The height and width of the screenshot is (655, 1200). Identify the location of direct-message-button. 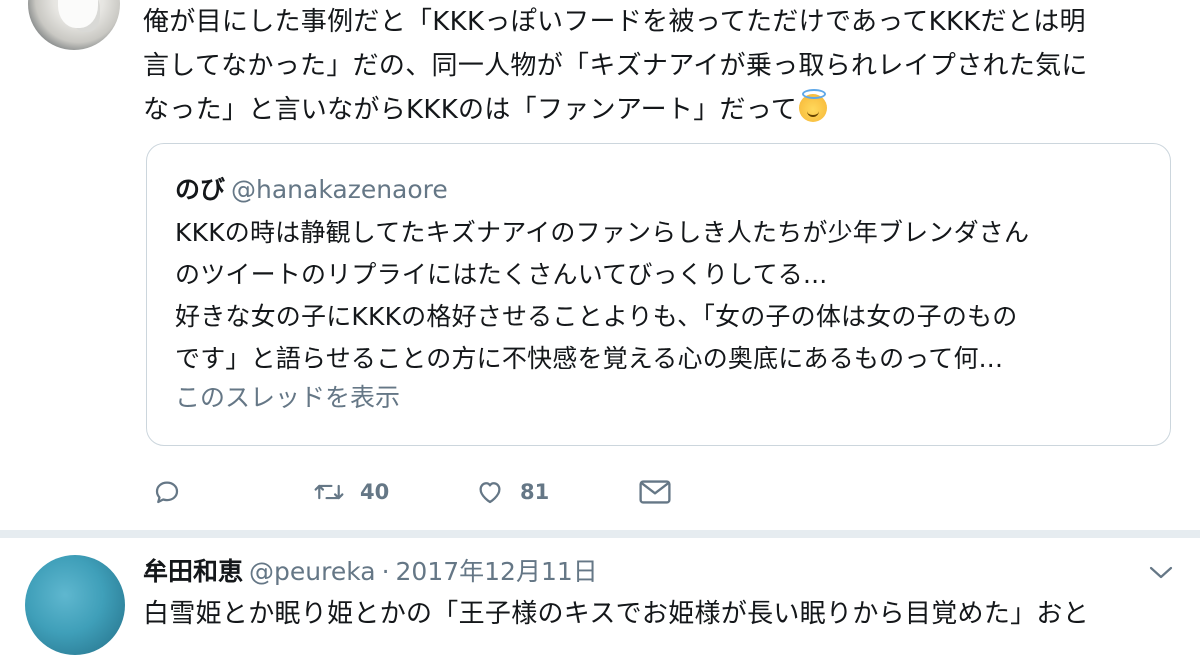
(655, 492).